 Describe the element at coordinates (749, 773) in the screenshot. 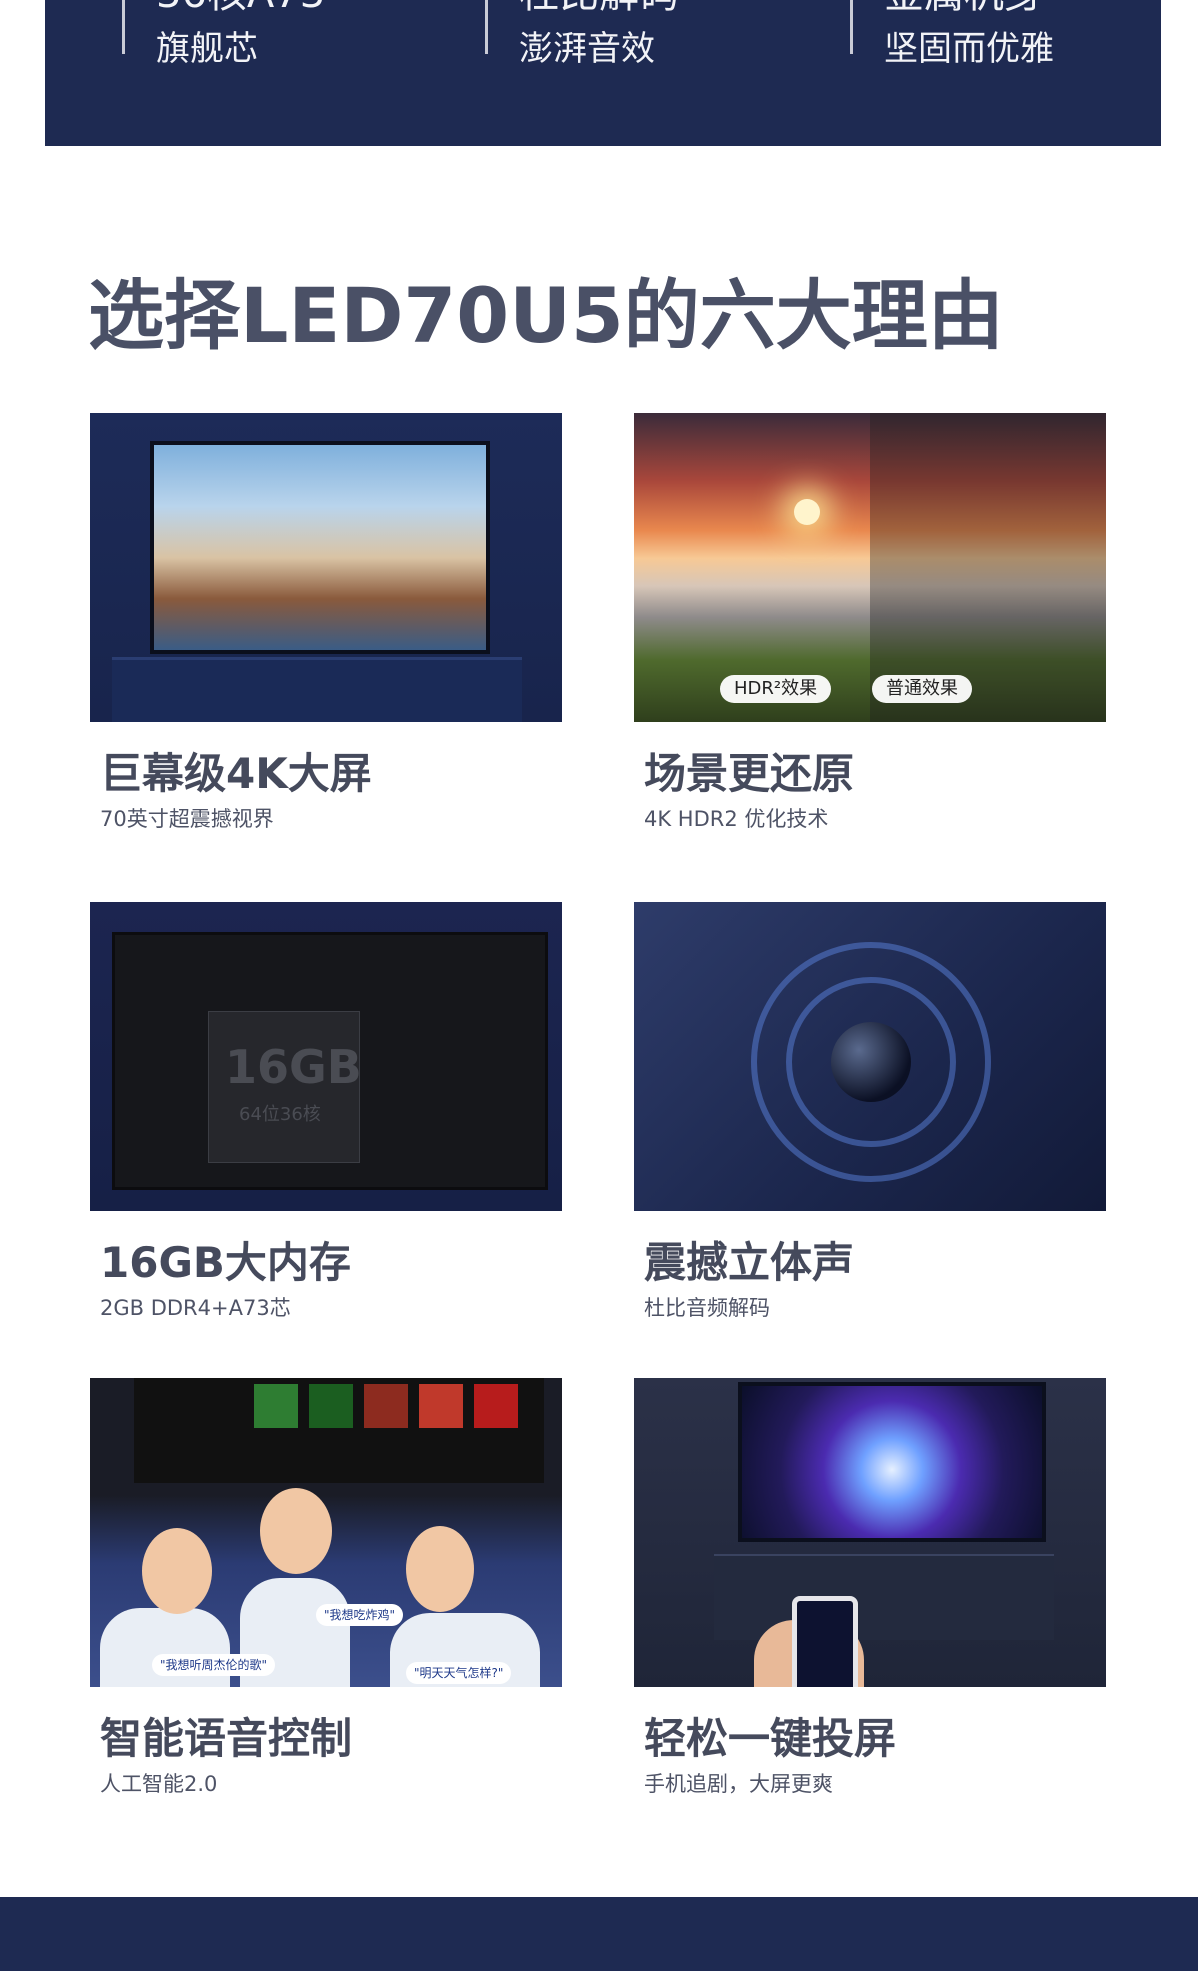

I see `reason-title: 场景更还原` at that location.